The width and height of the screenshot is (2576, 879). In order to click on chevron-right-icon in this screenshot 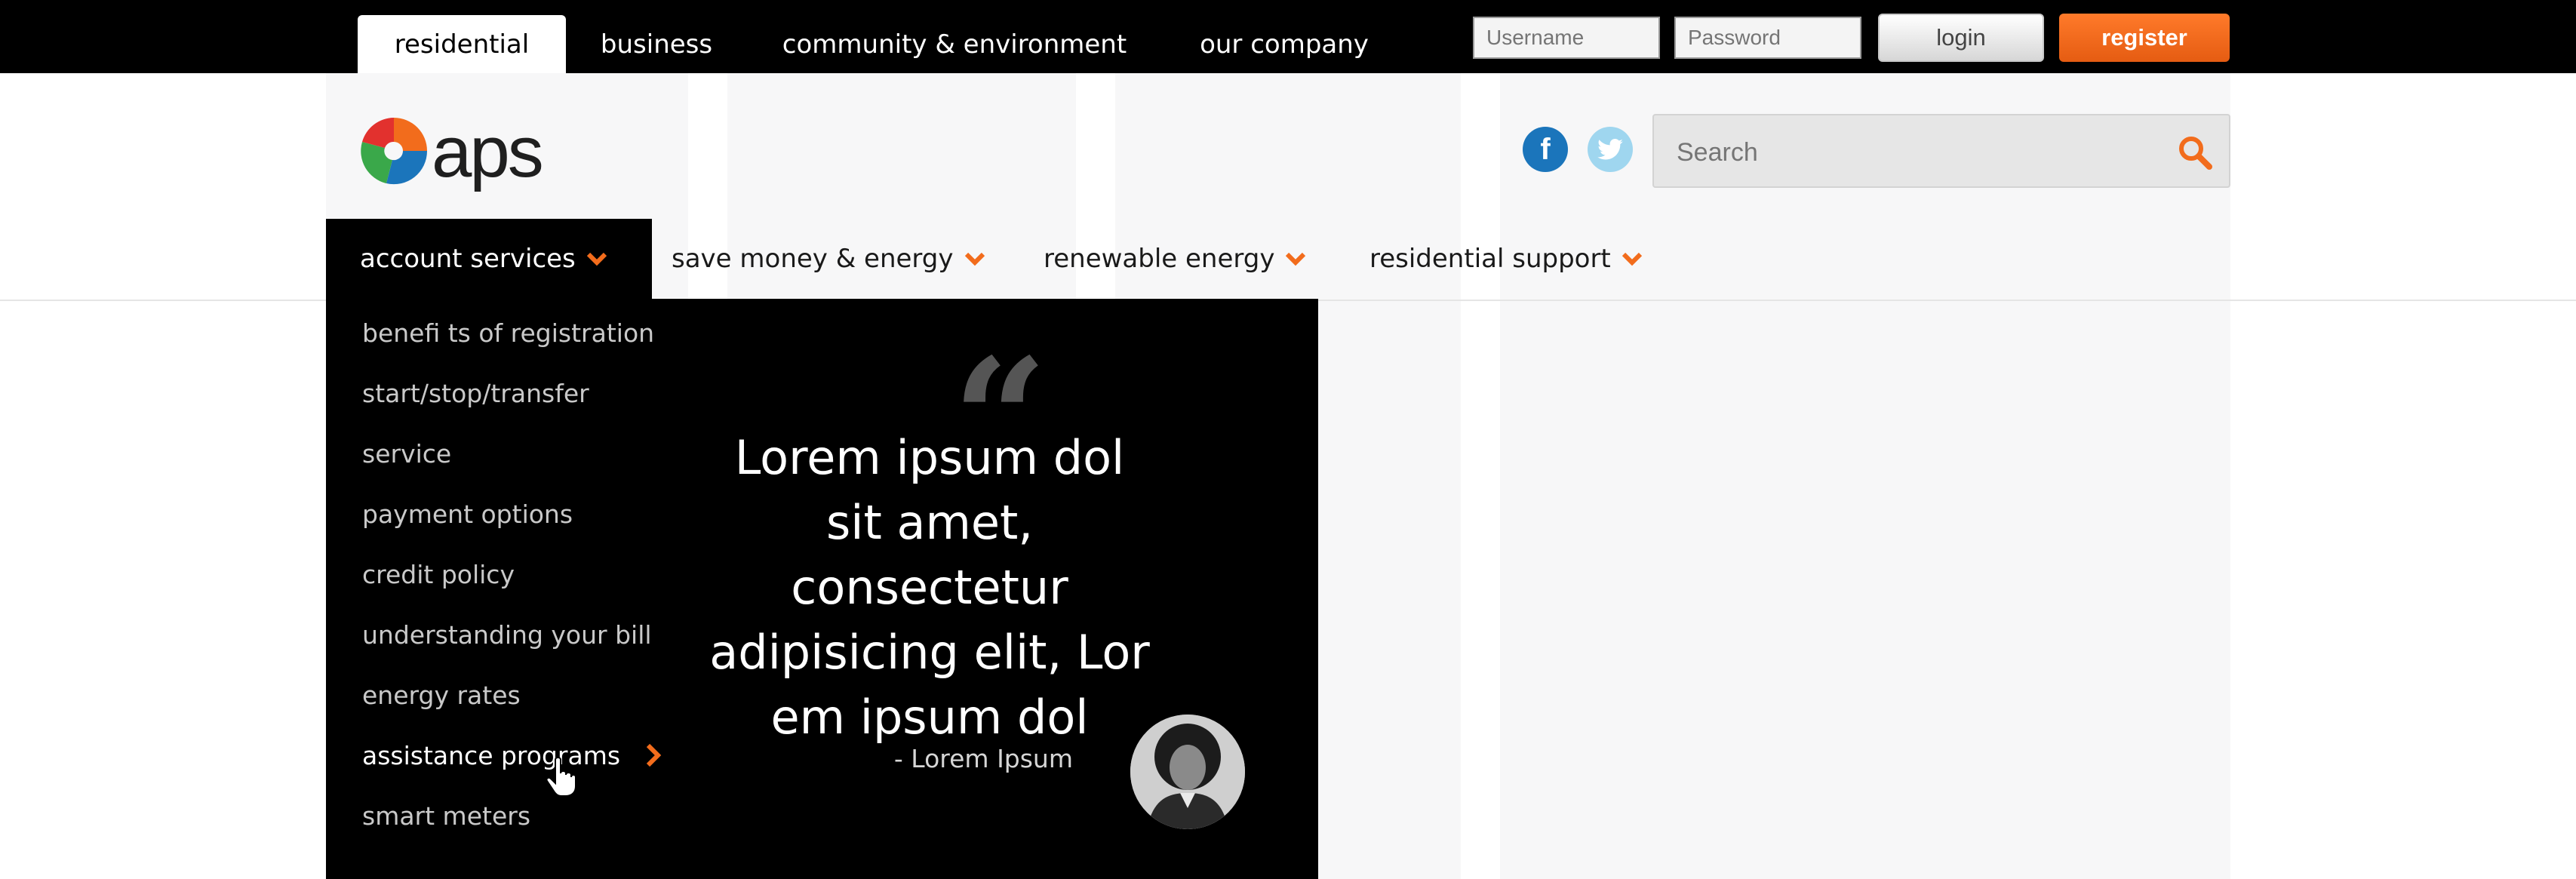, I will do `click(653, 755)`.